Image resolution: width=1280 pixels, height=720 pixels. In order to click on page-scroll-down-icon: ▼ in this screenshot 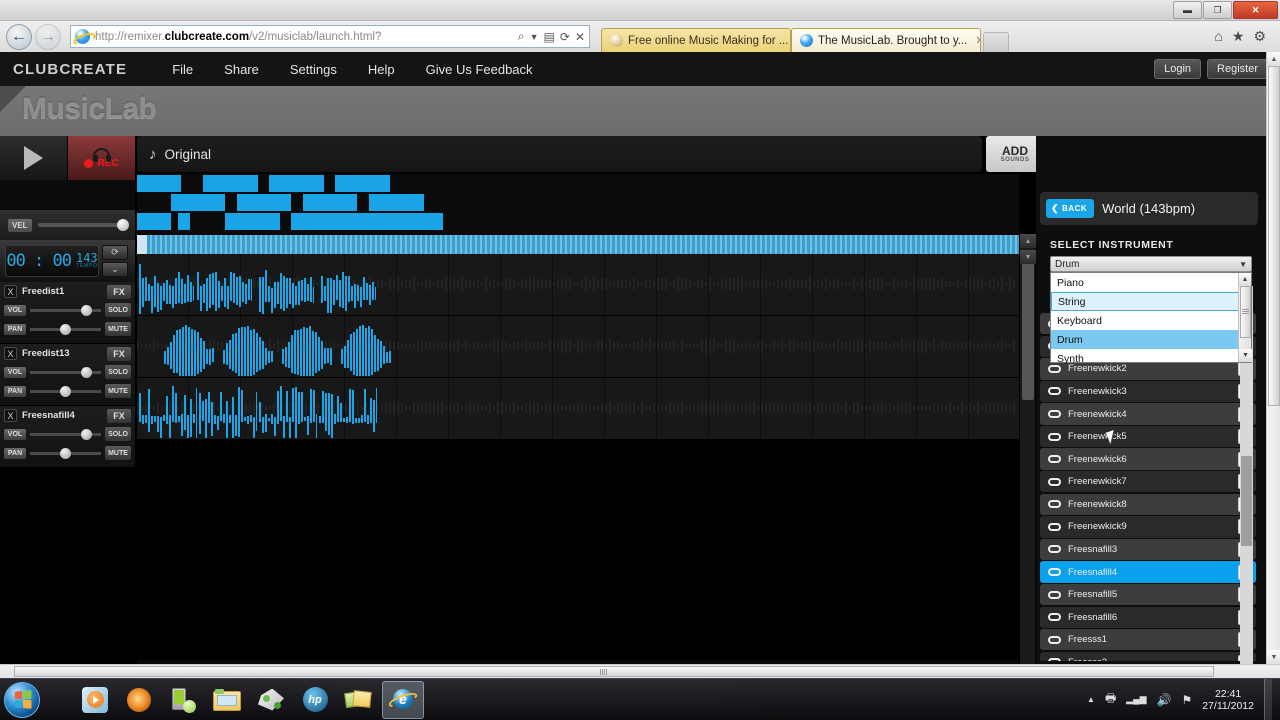, I will do `click(1273, 657)`.